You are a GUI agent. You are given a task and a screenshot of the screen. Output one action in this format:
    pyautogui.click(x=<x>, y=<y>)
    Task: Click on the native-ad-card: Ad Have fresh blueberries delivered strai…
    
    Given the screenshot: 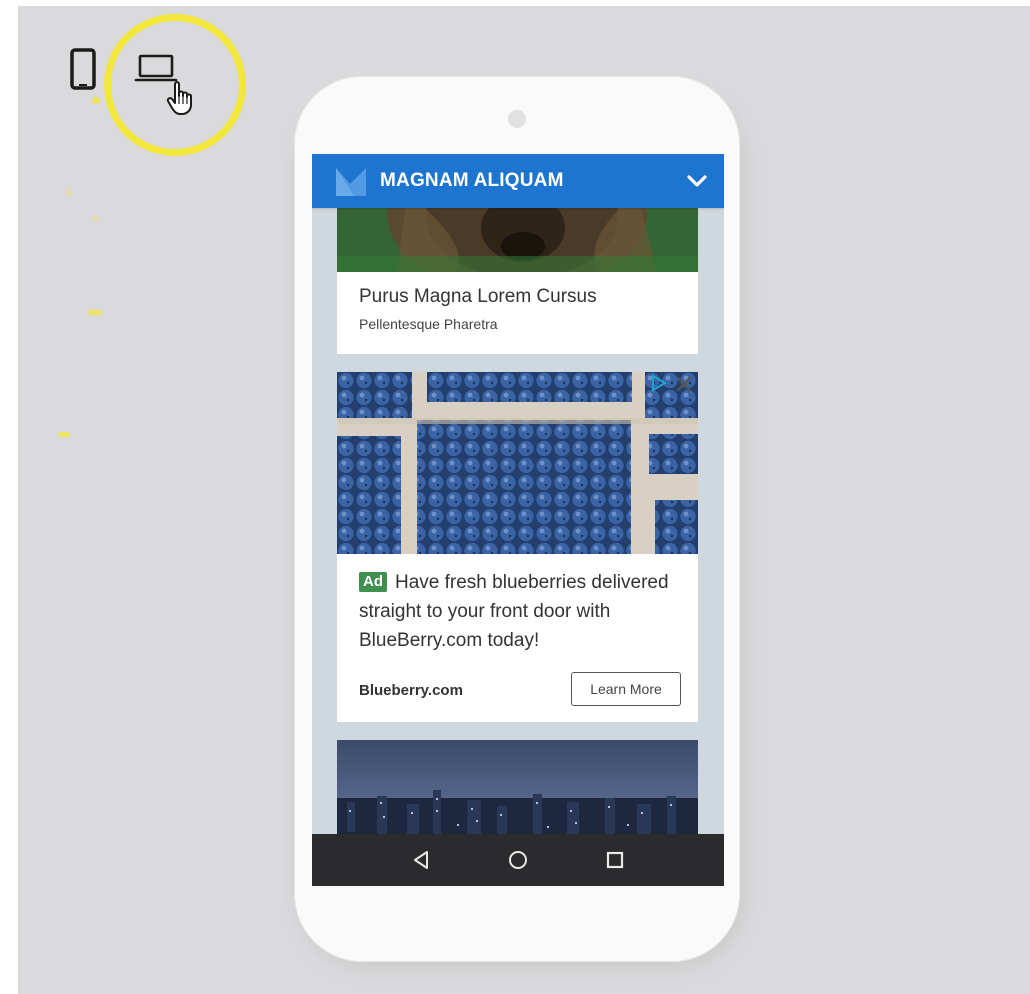 What is the action you would take?
    pyautogui.click(x=517, y=547)
    